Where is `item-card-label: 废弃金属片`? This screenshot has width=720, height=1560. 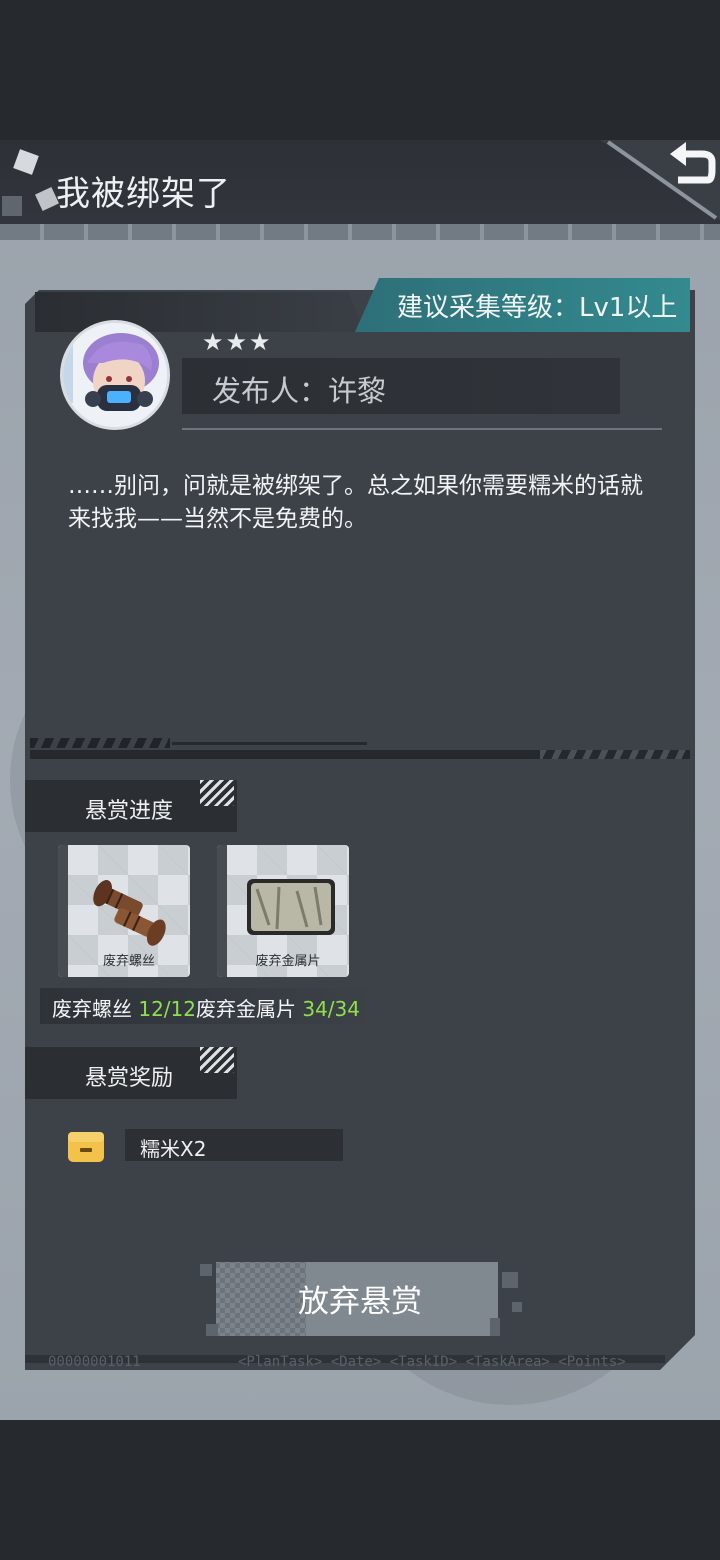
item-card-label: 废弃金属片 is located at coordinates (288, 961).